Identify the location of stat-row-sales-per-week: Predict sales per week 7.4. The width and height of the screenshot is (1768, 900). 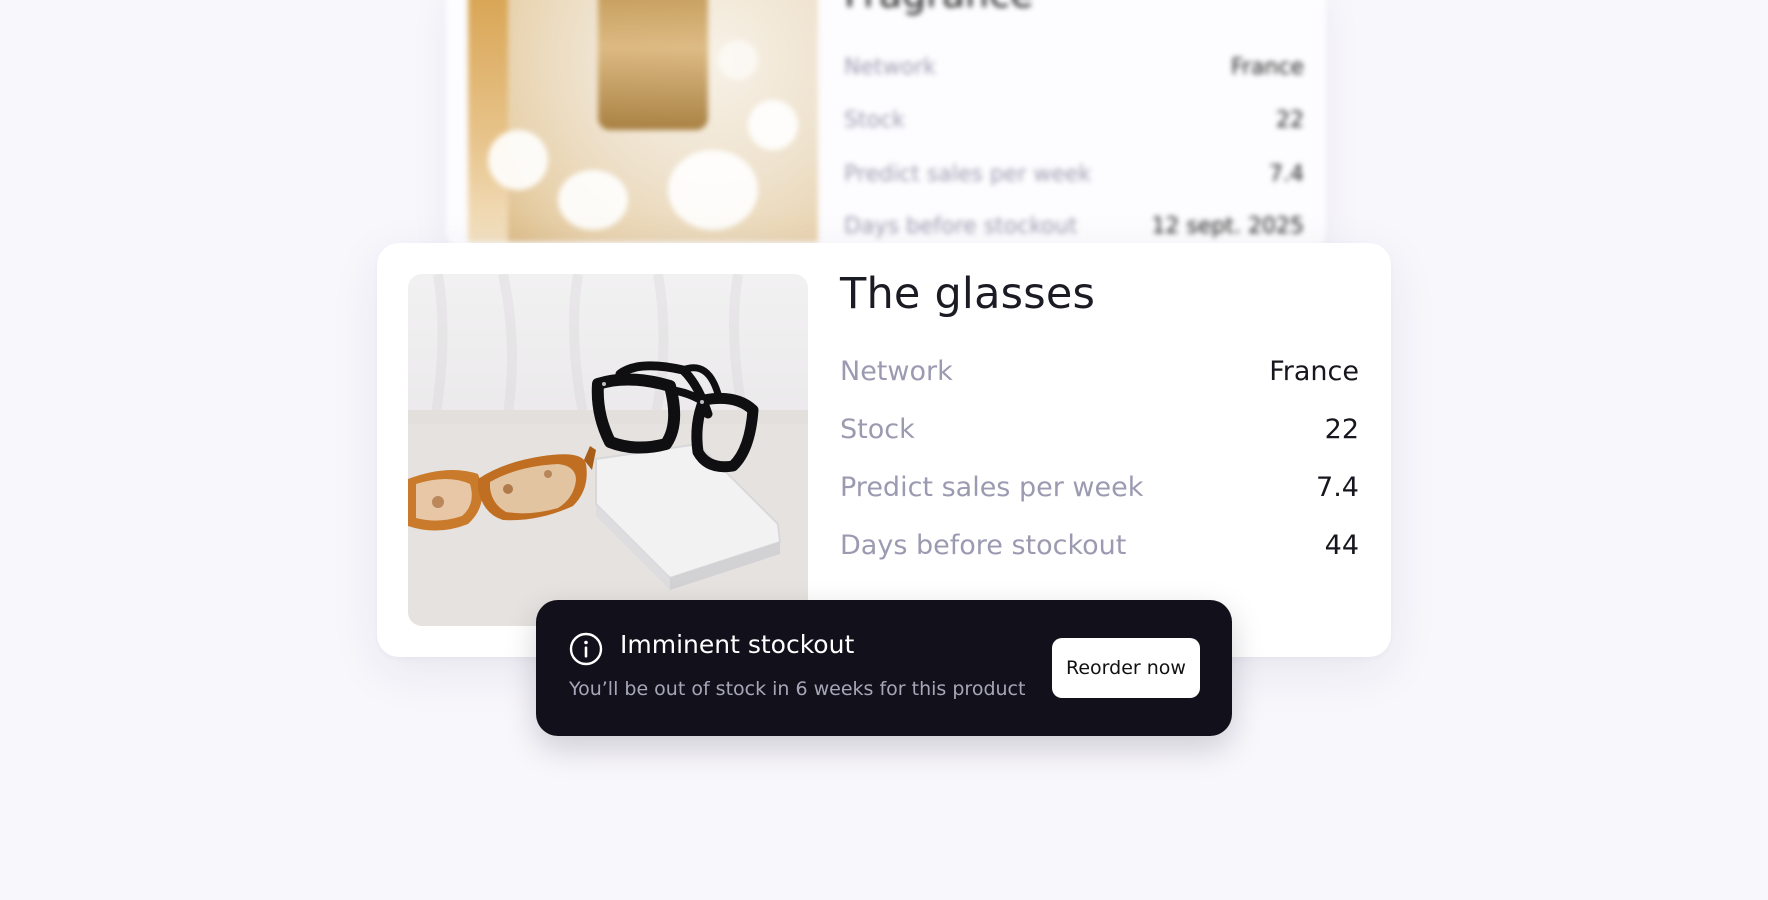
(1099, 488).